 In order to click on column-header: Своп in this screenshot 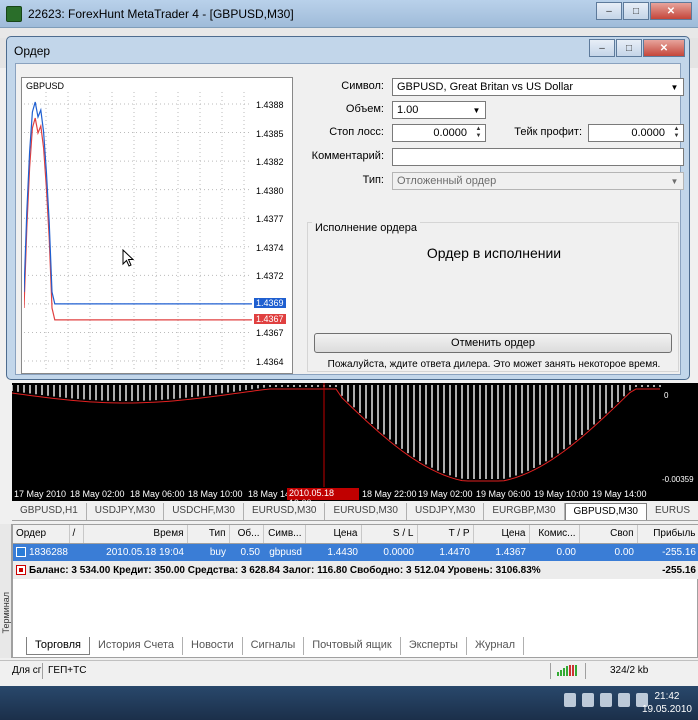, I will do `click(608, 534)`.